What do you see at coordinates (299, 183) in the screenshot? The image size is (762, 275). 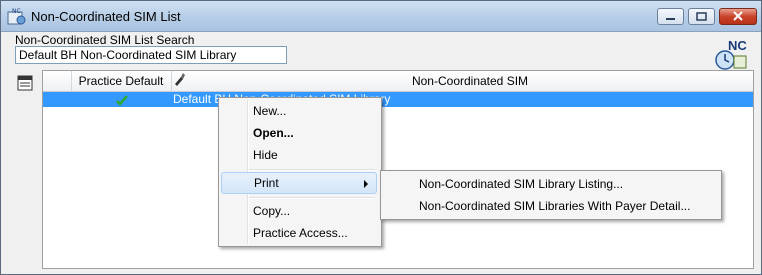 I see `menu-item-print: Print` at bounding box center [299, 183].